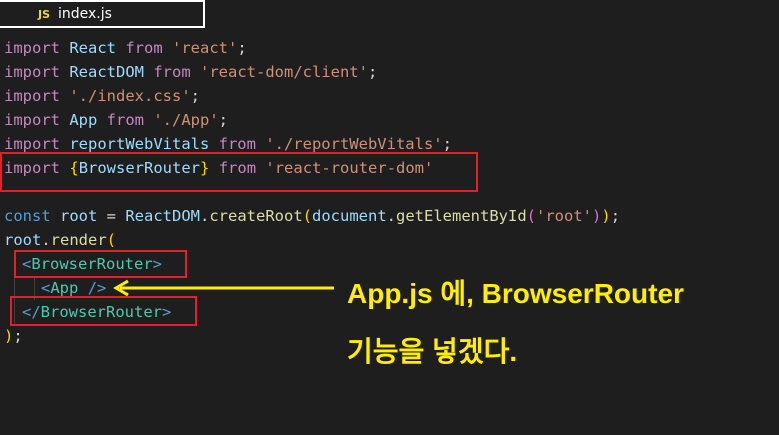 Image resolution: width=779 pixels, height=435 pixels. What do you see at coordinates (191, 72) in the screenshot?
I see `code-line-2: import ReactDOM from 'react-dom/client';` at bounding box center [191, 72].